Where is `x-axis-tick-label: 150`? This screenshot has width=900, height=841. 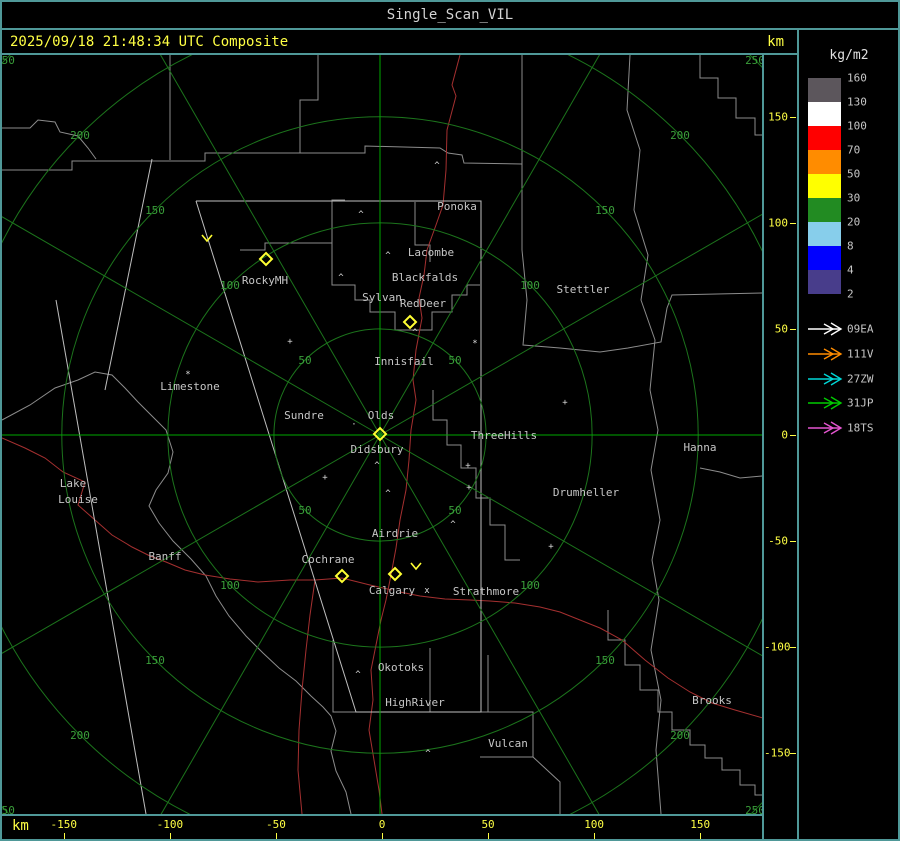
x-axis-tick-label: 150 is located at coordinates (700, 824).